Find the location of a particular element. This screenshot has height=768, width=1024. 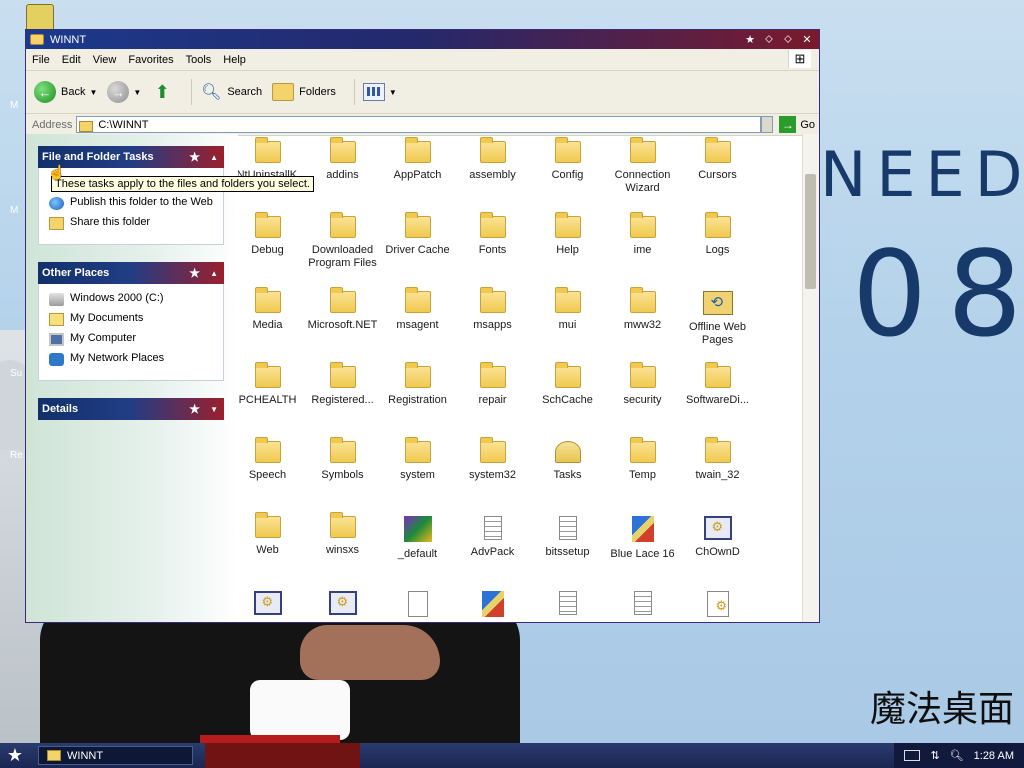

start-button: ★ is located at coordinates (15, 755).